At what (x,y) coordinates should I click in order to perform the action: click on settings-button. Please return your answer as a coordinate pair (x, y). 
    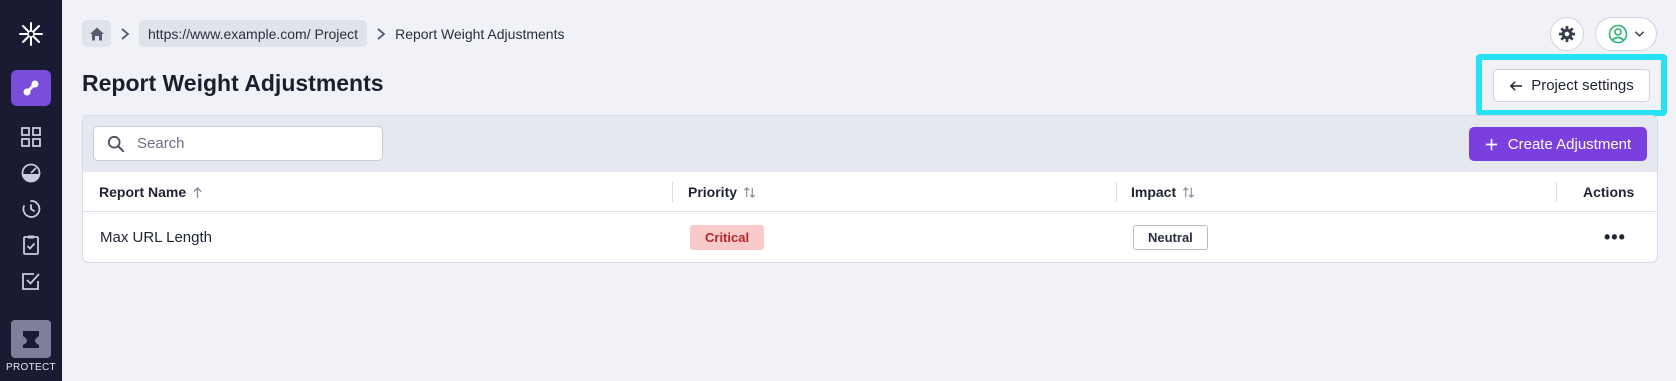
    Looking at the image, I should click on (1567, 34).